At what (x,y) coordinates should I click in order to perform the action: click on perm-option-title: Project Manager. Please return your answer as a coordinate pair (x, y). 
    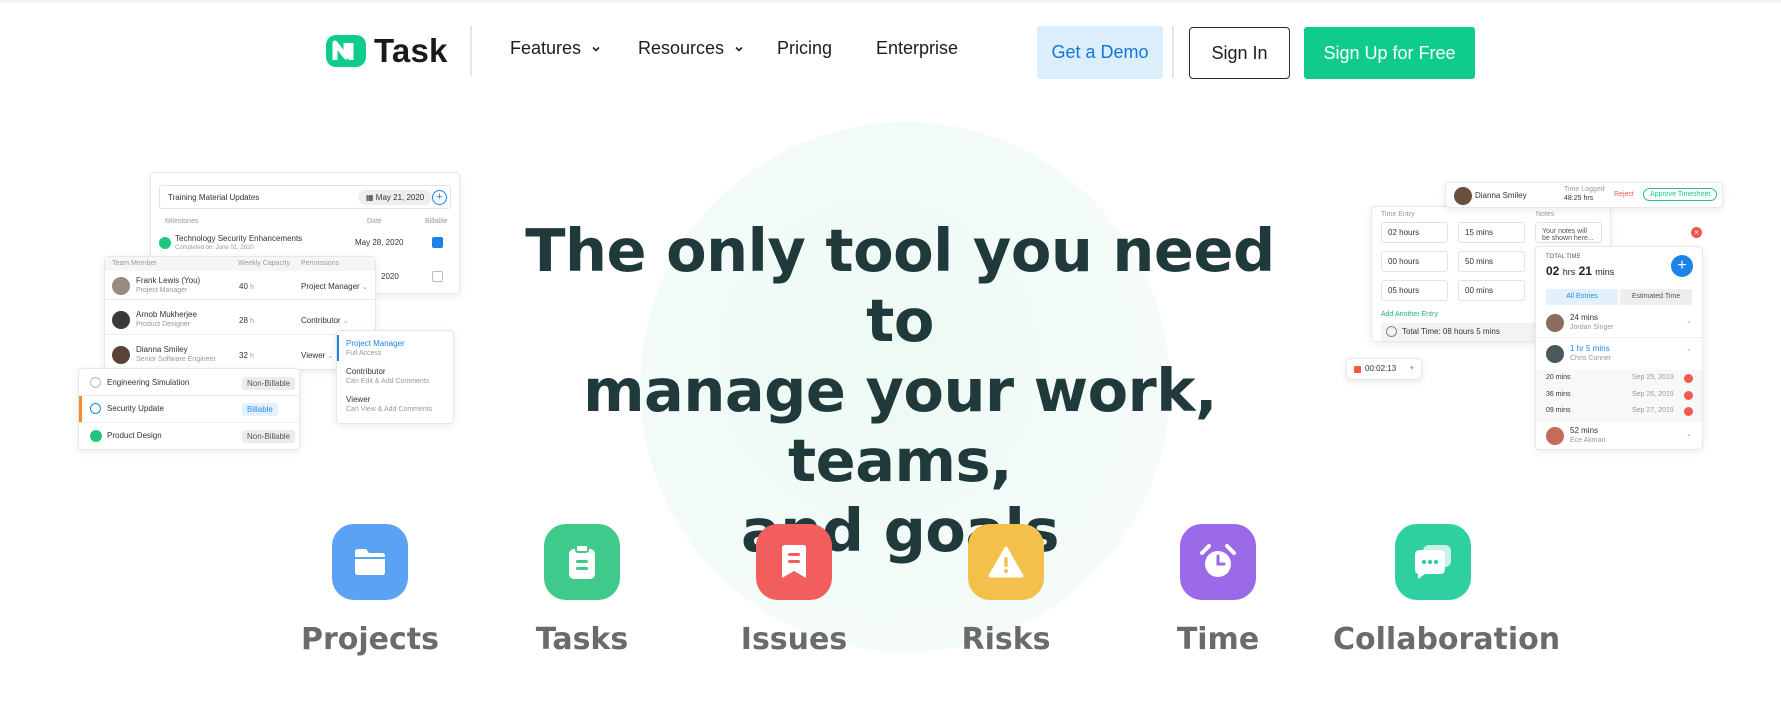
    Looking at the image, I should click on (375, 343).